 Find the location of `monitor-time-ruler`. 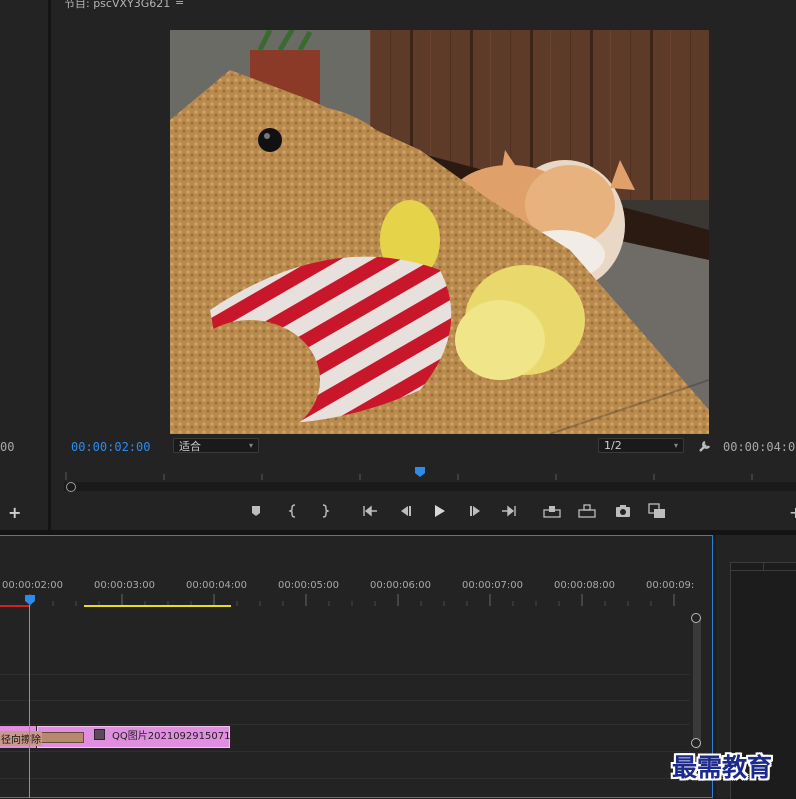

monitor-time-ruler is located at coordinates (430, 473).